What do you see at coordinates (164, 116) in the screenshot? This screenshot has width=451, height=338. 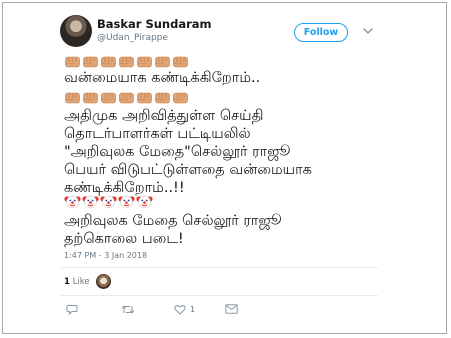 I see `tweet-line: அதிமுக அறிவித்துள்ள செய்தி` at bounding box center [164, 116].